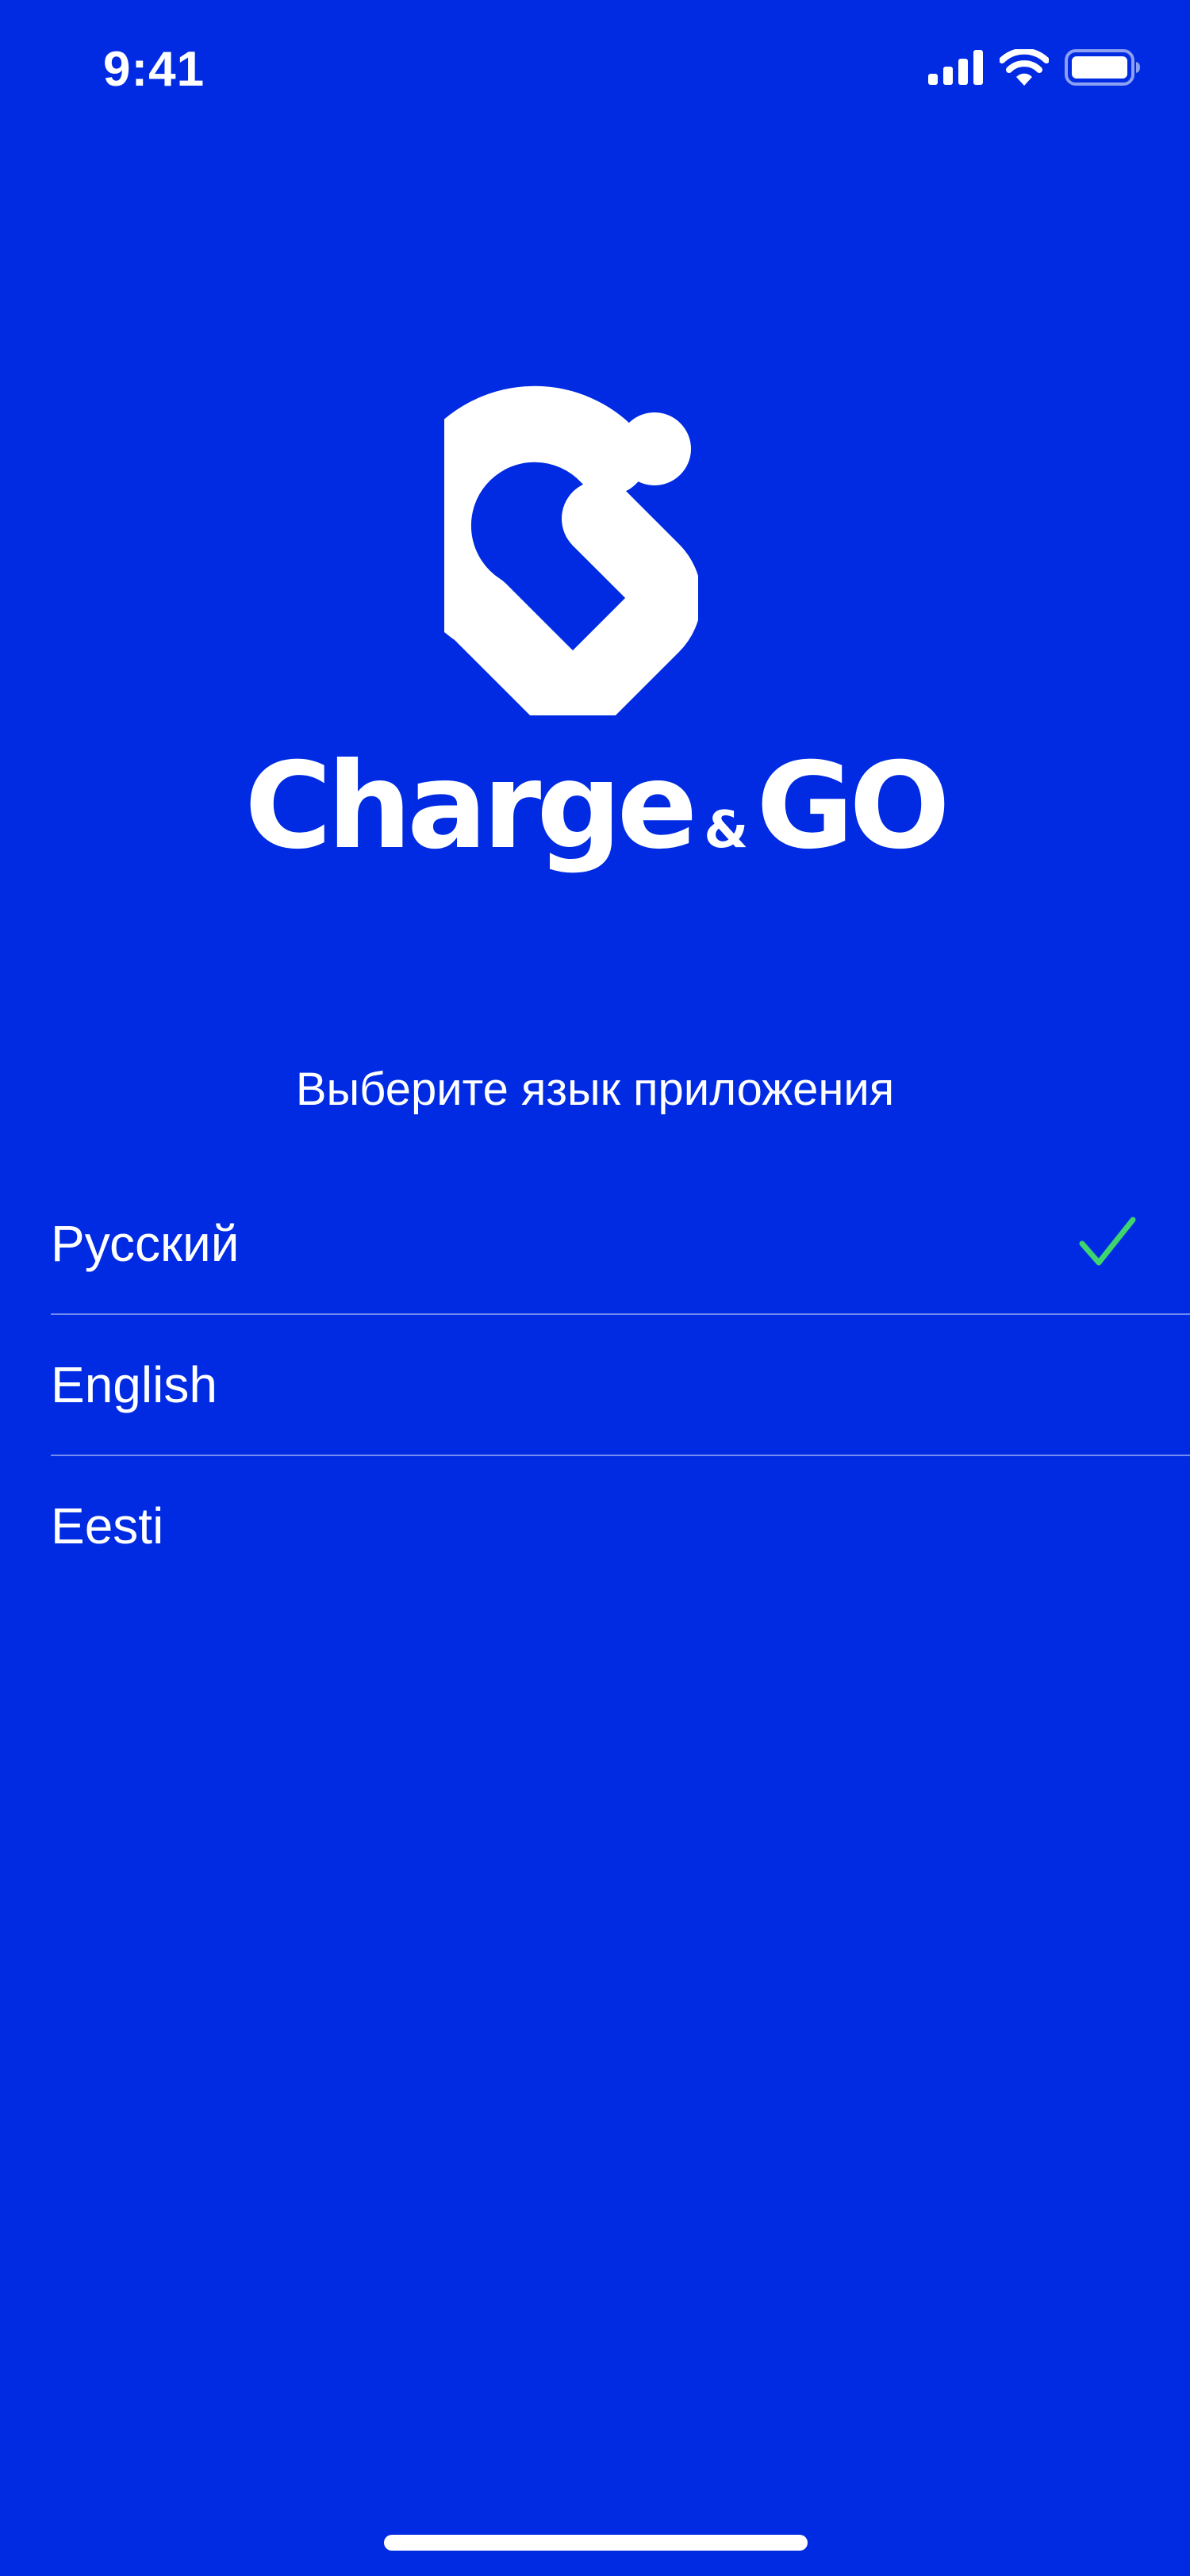 The height and width of the screenshot is (2576, 1190). Describe the element at coordinates (595, 1090) in the screenshot. I see `language-prompt: Выберите язык приложения` at that location.